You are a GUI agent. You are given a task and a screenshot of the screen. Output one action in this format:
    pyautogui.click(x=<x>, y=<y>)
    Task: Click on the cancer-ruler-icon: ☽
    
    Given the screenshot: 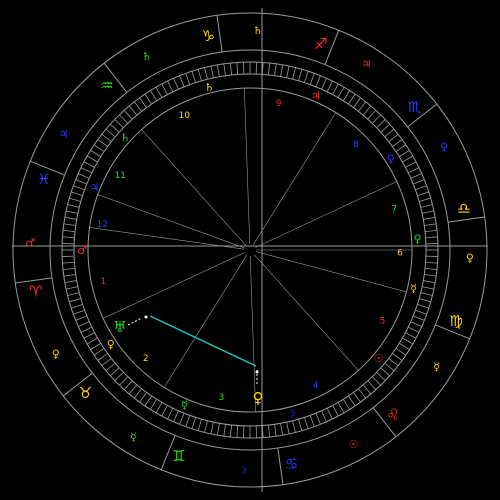 What is the action you would take?
    pyautogui.click(x=242, y=470)
    